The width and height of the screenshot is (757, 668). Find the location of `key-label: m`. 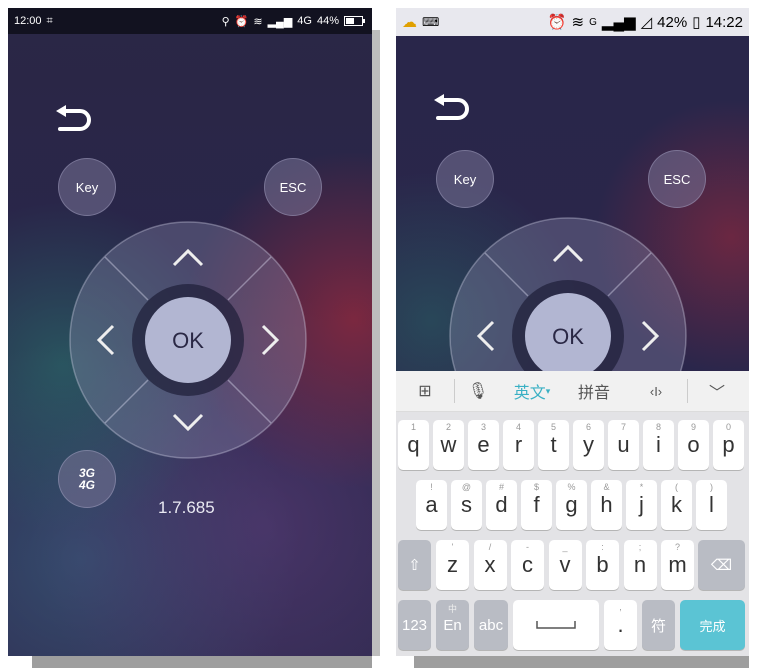

key-label: m is located at coordinates (677, 564).